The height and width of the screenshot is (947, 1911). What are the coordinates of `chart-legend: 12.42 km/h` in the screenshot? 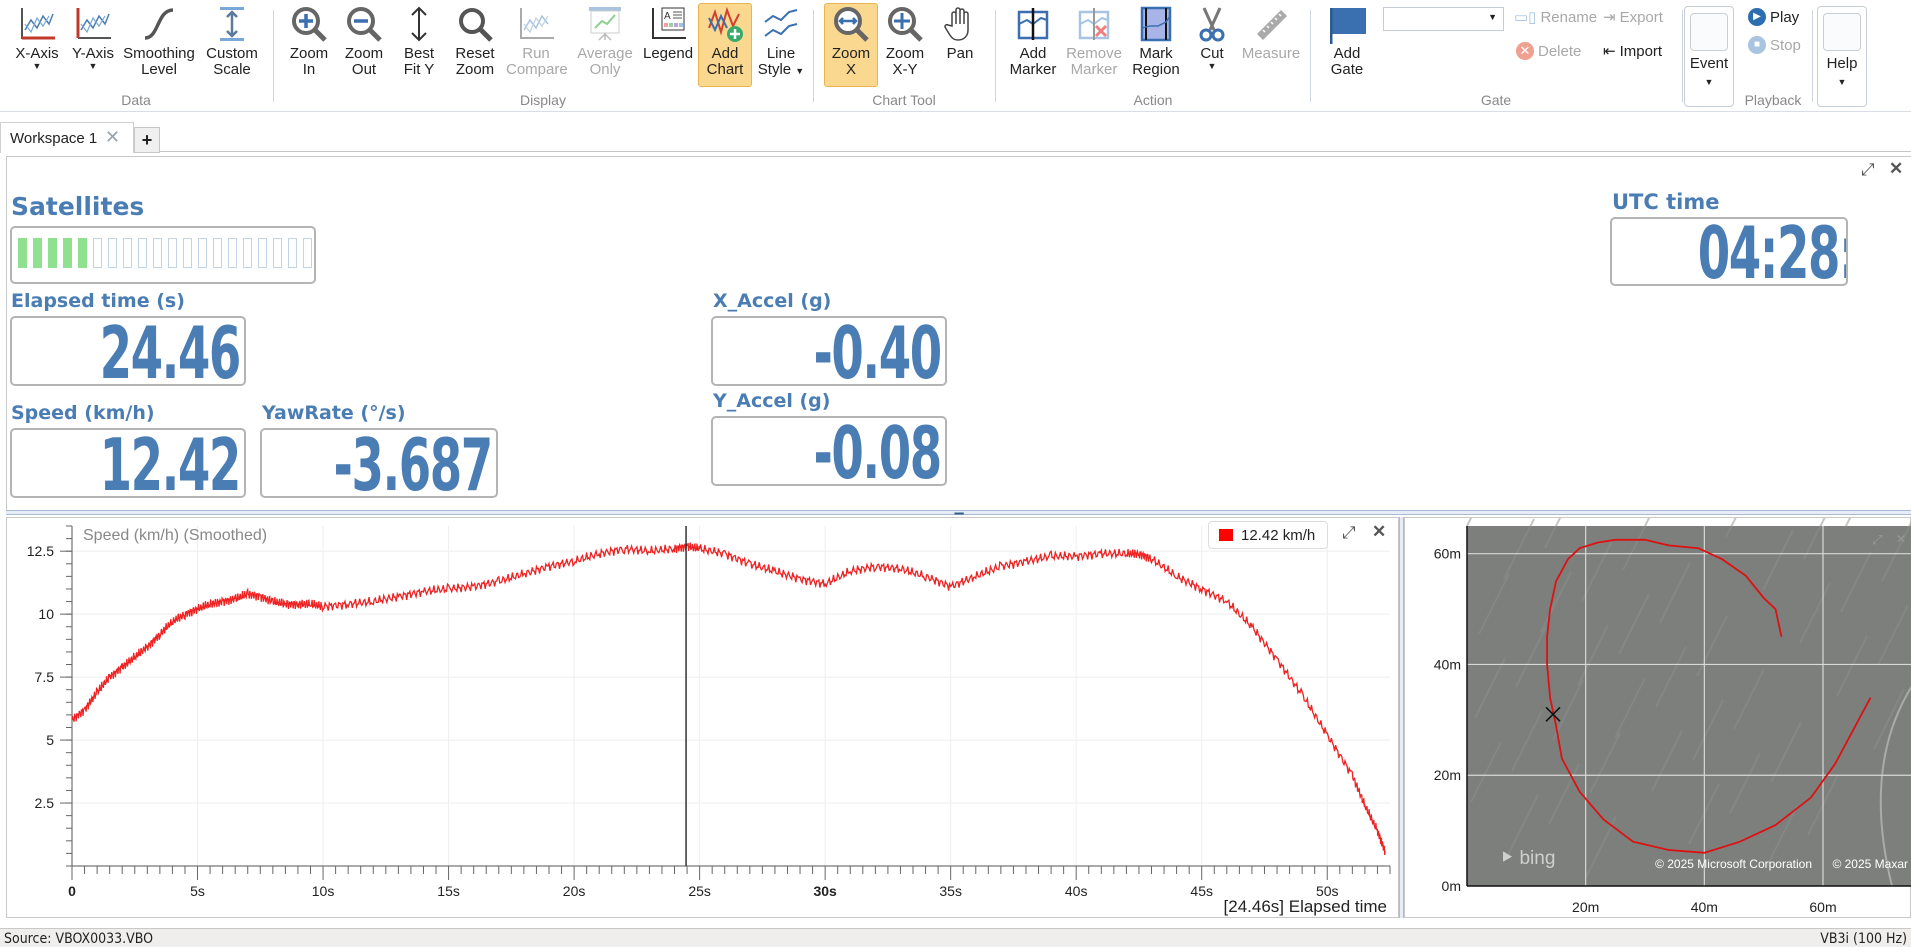 It's located at (1268, 535).